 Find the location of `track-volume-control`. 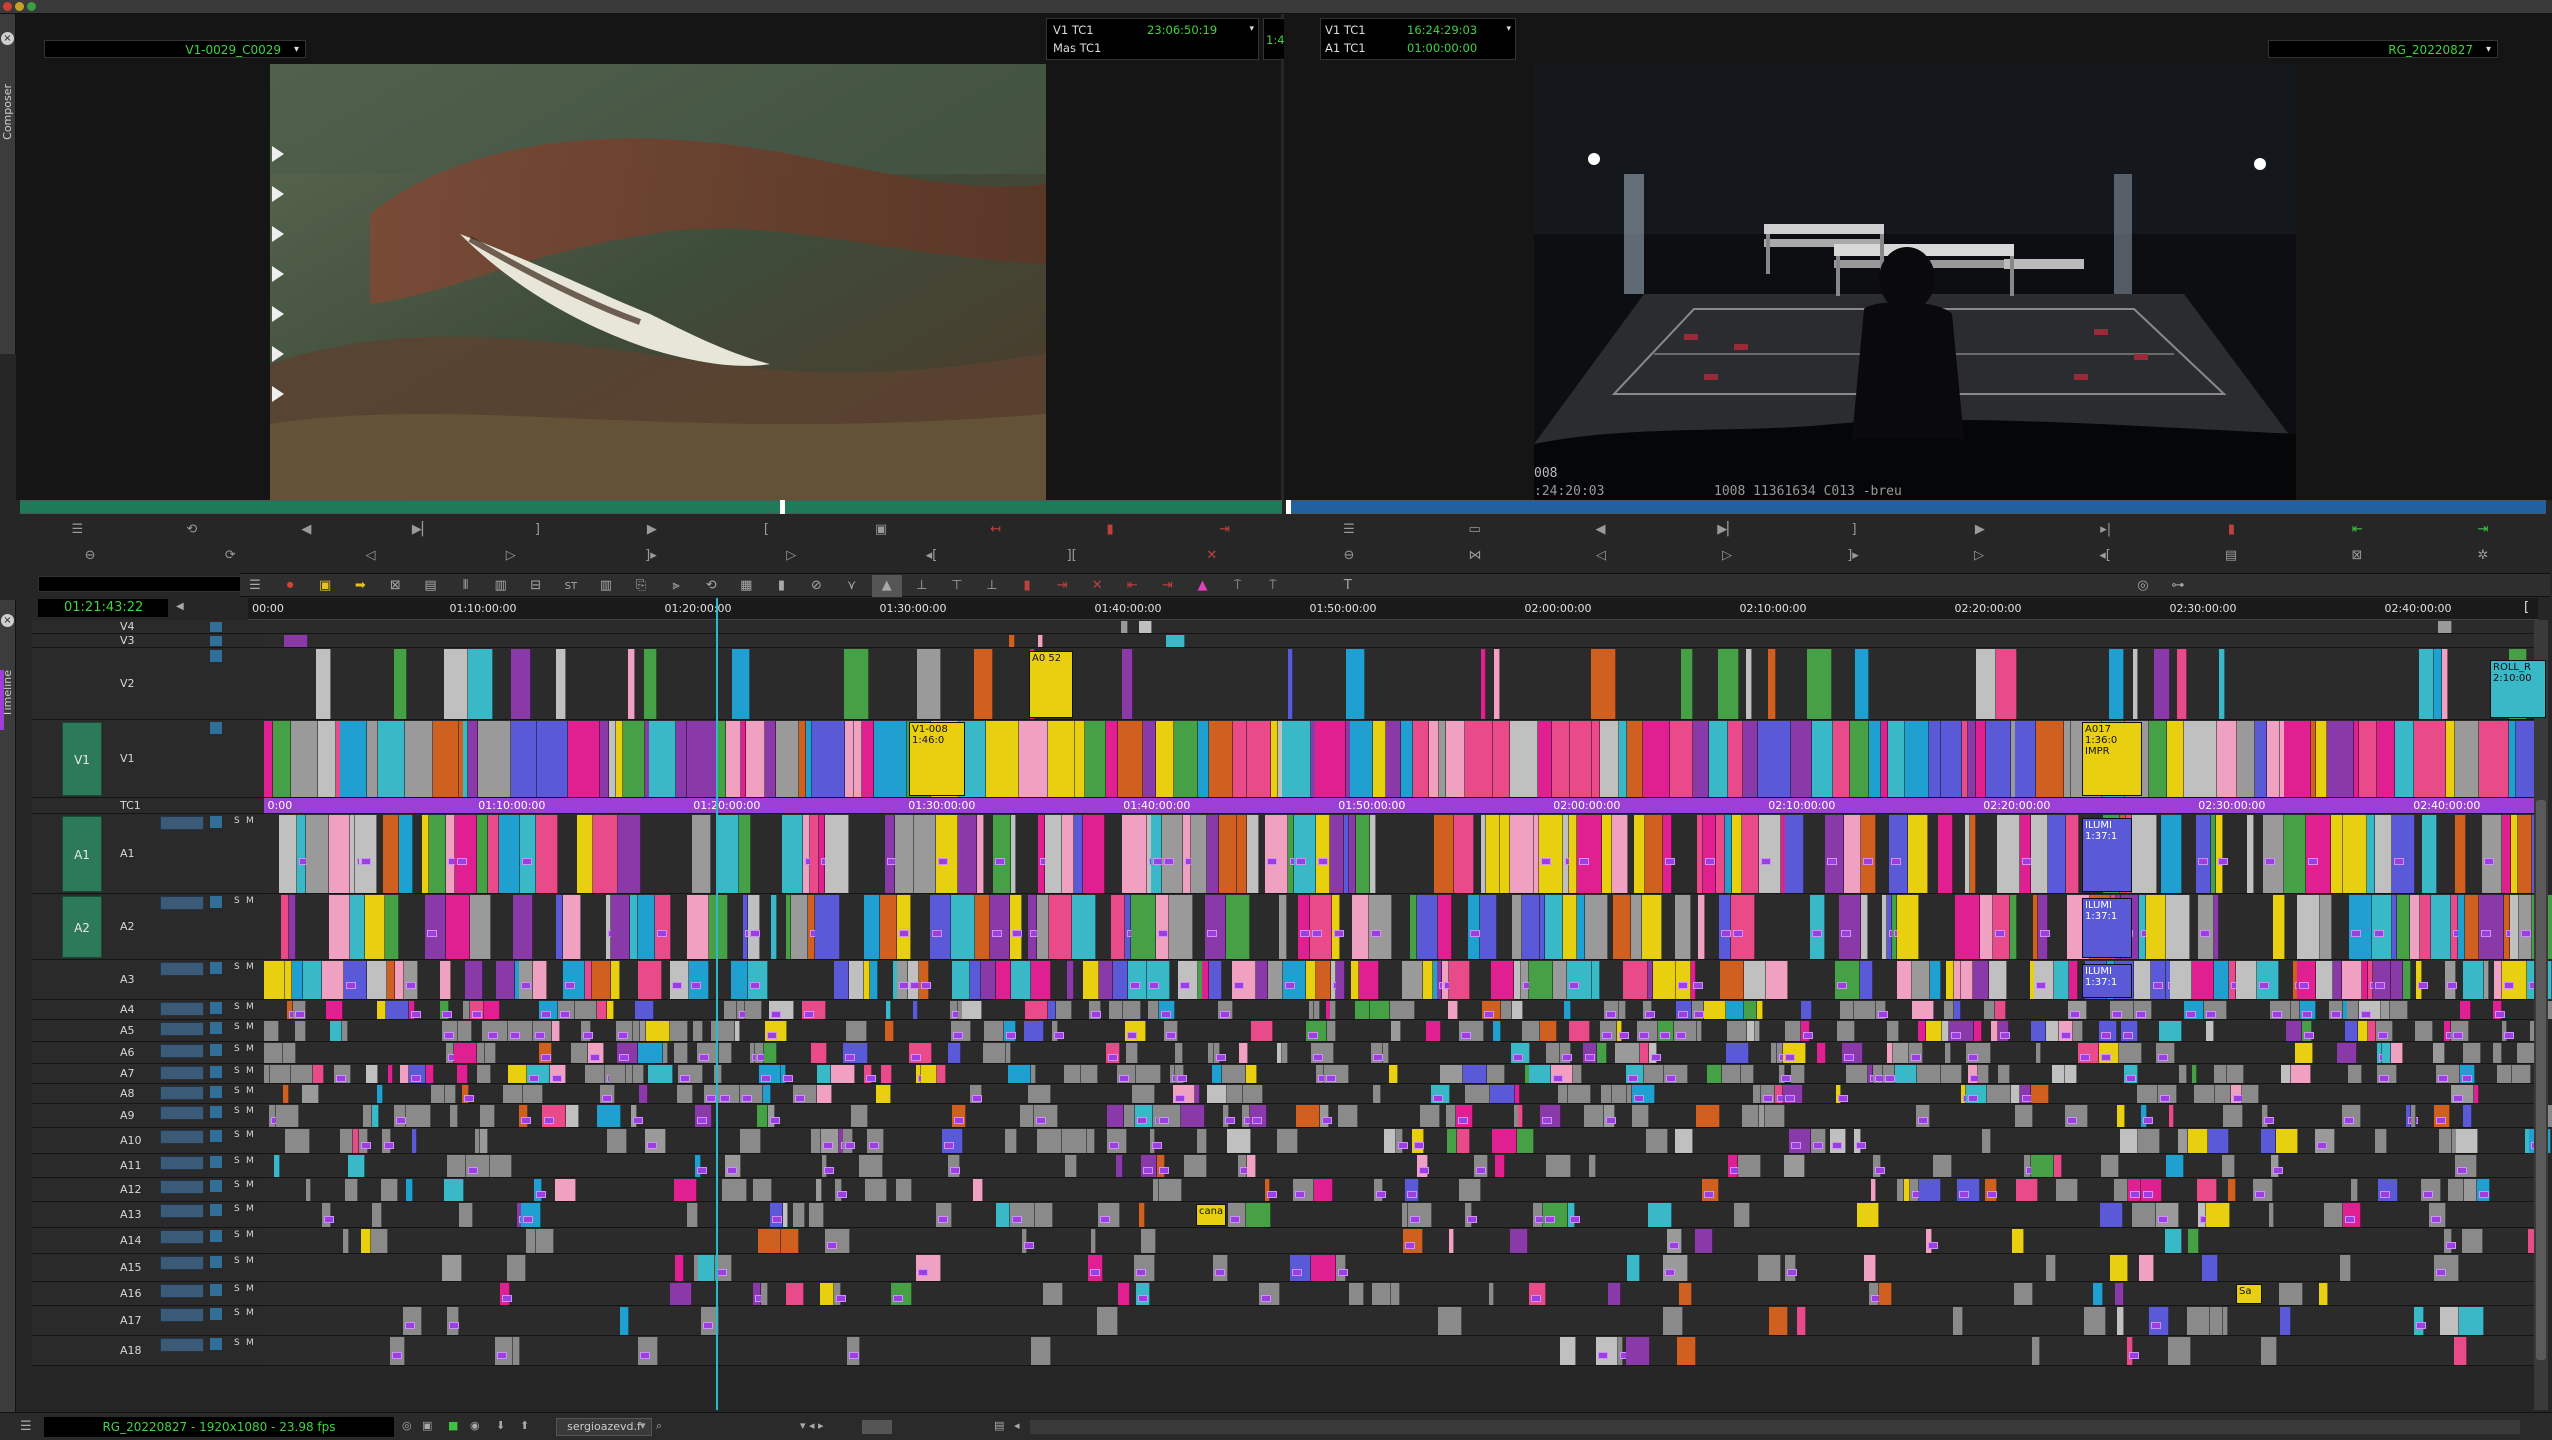

track-volume-control is located at coordinates (182, 1211).